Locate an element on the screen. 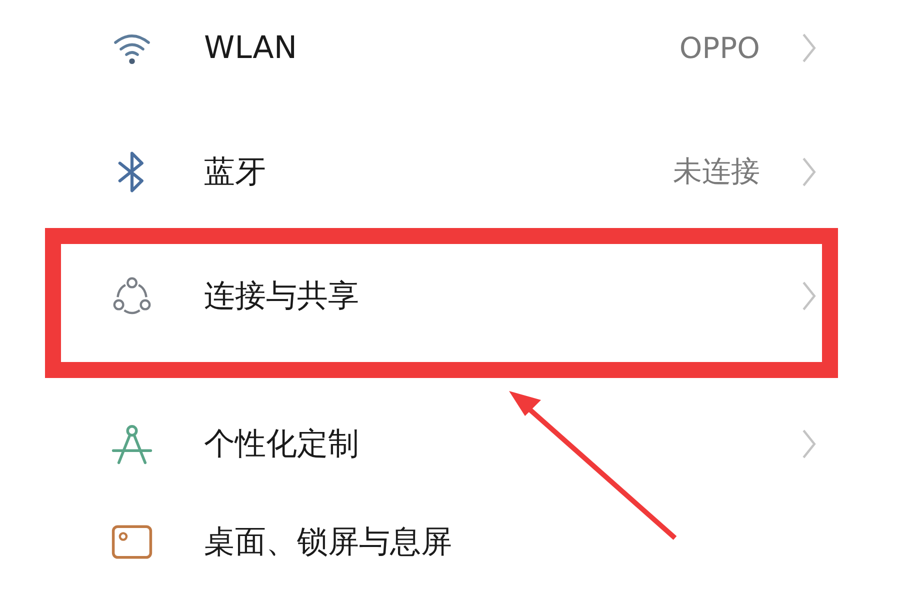  compass-icon is located at coordinates (132, 444).